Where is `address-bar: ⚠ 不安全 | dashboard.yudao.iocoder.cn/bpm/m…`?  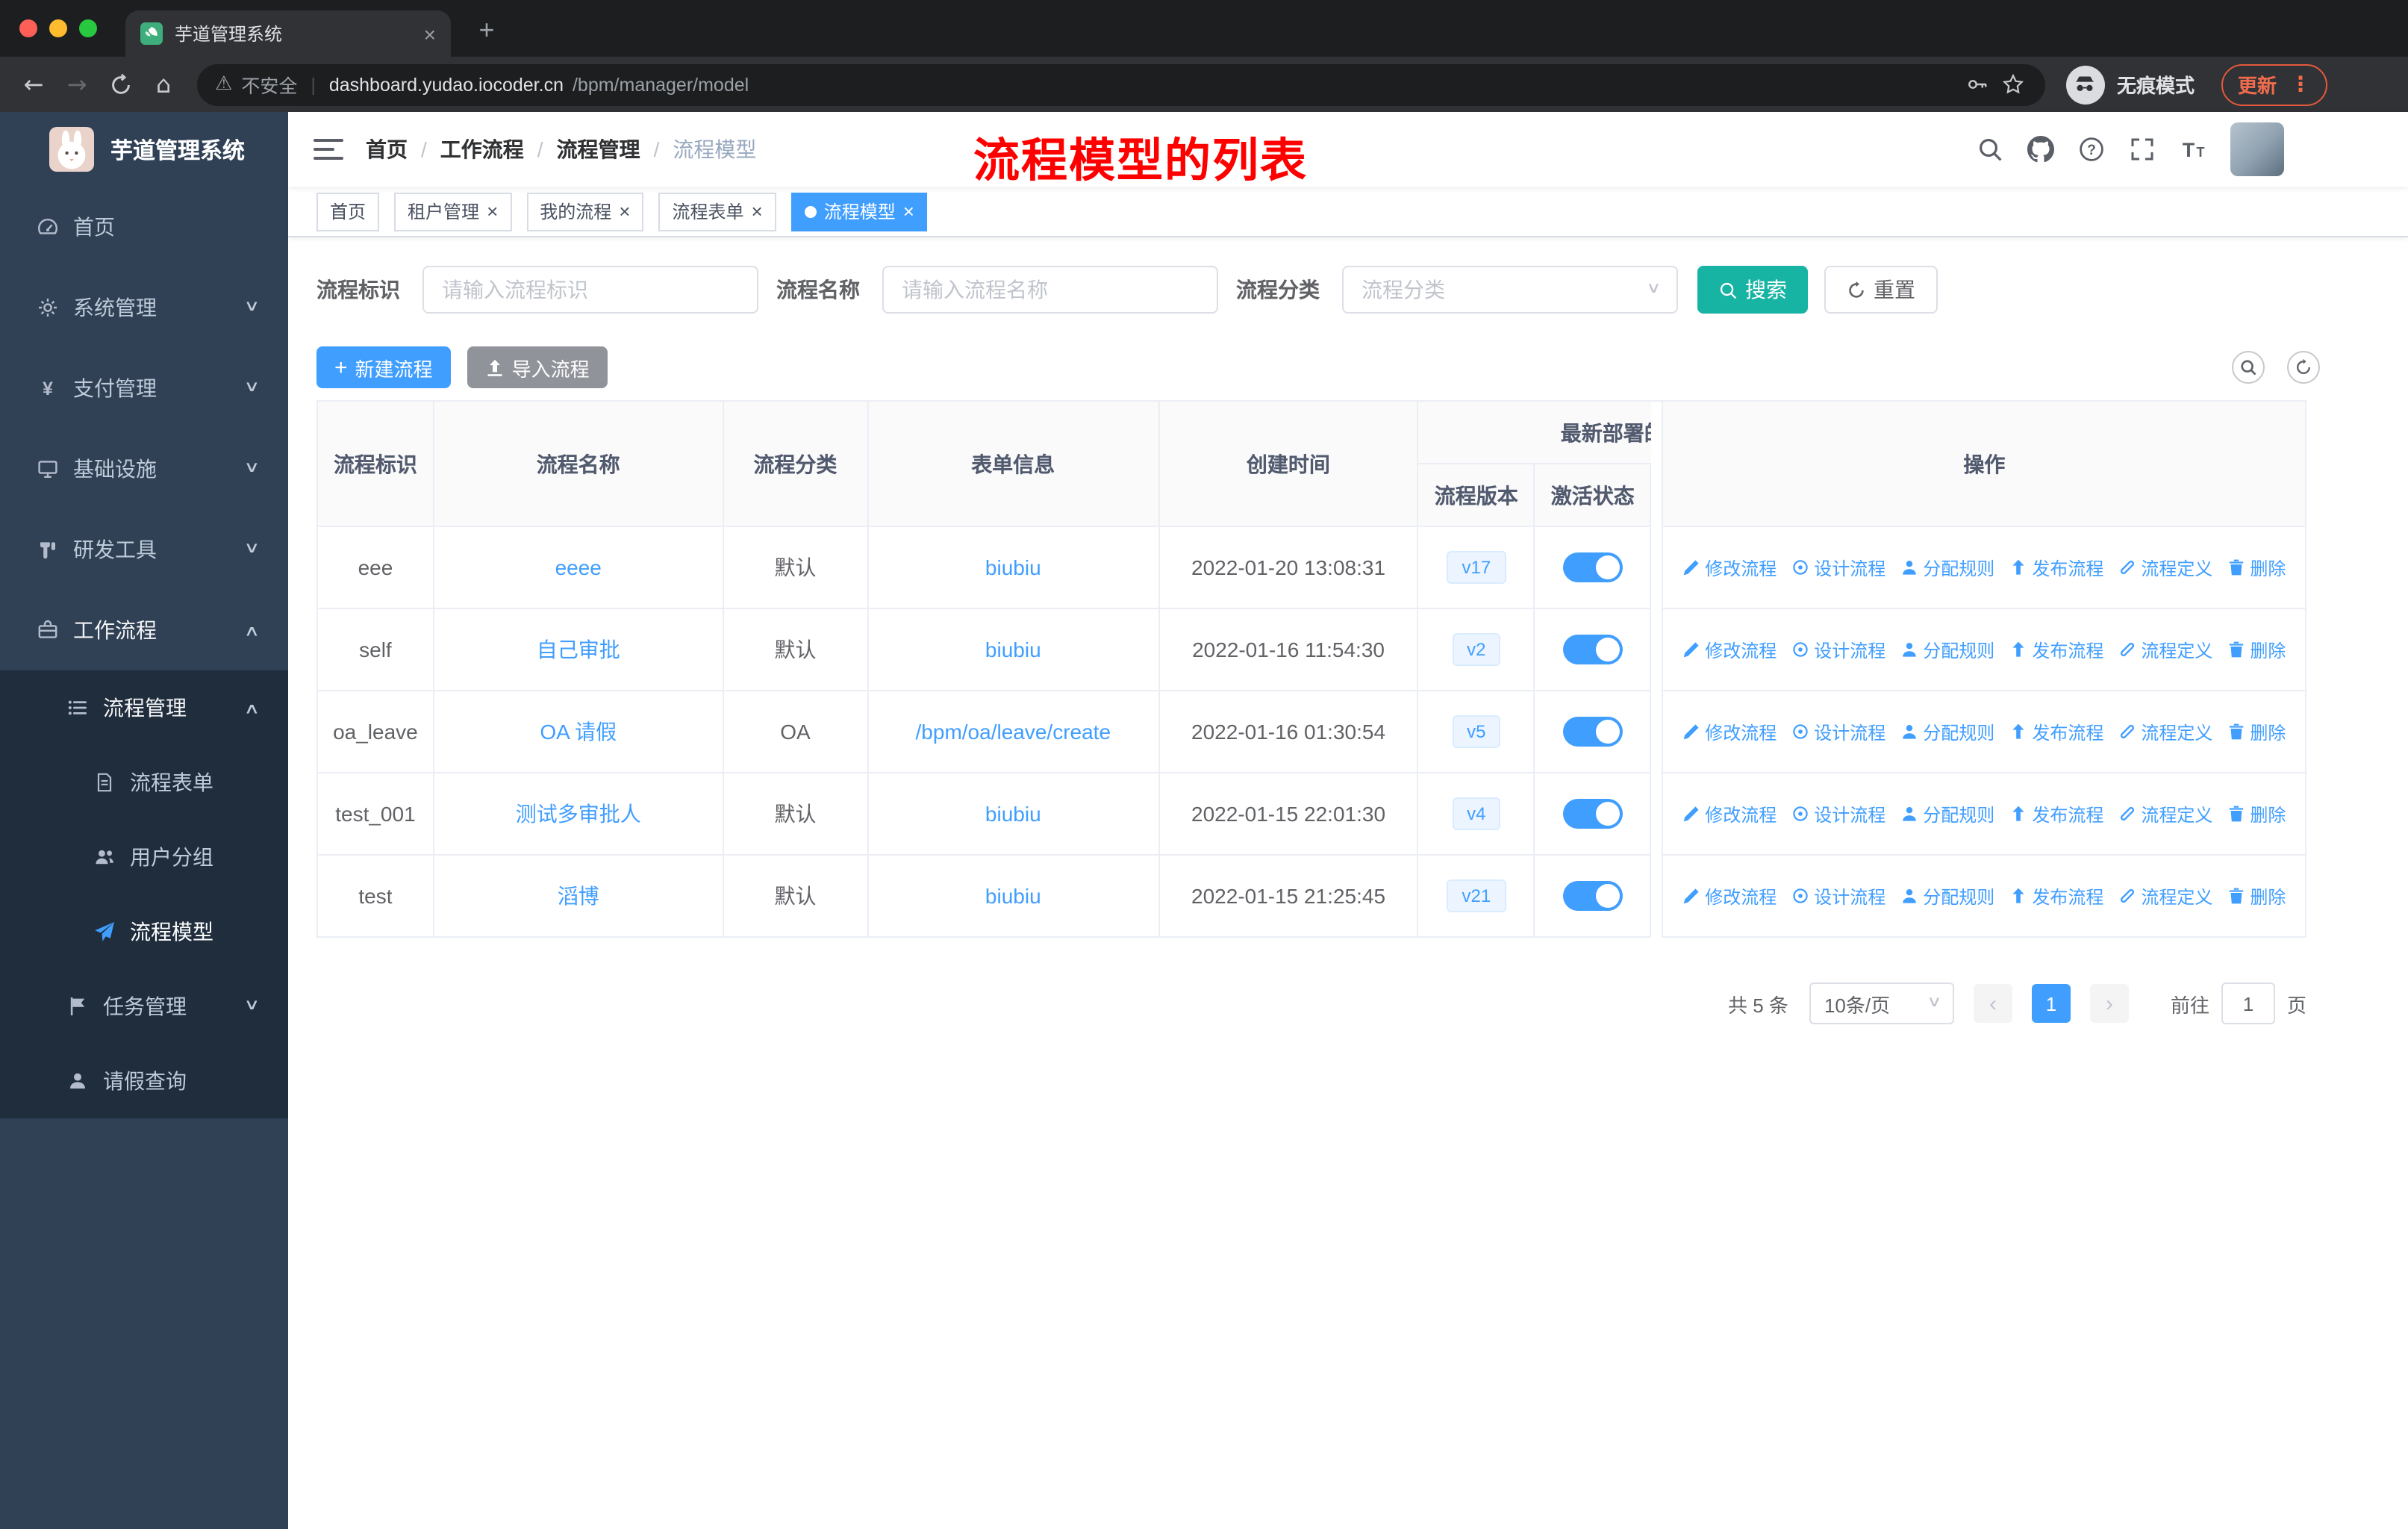
address-bar: ⚠ 不安全 | dashboard.yudao.iocoder.cn/bpm/m… is located at coordinates (1121, 84).